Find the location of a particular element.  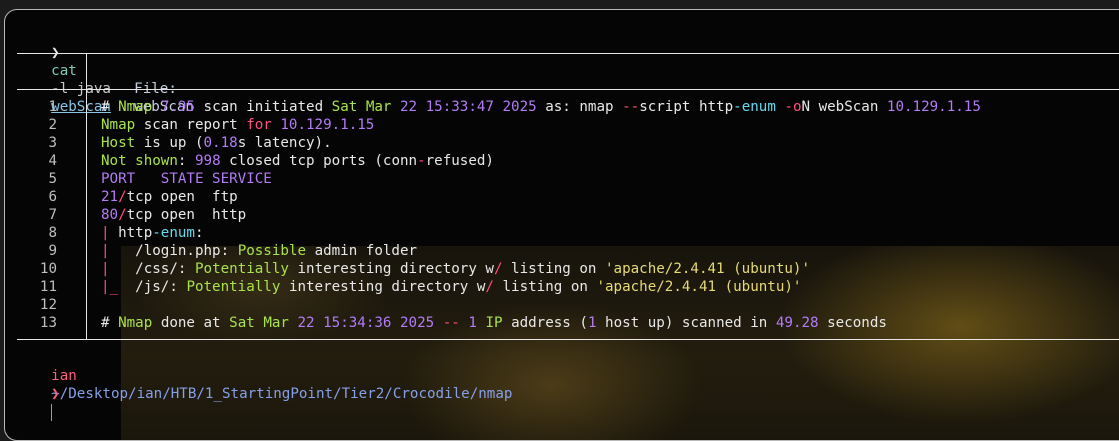

line-content: Host is up (0.18s latency). is located at coordinates (216, 143).